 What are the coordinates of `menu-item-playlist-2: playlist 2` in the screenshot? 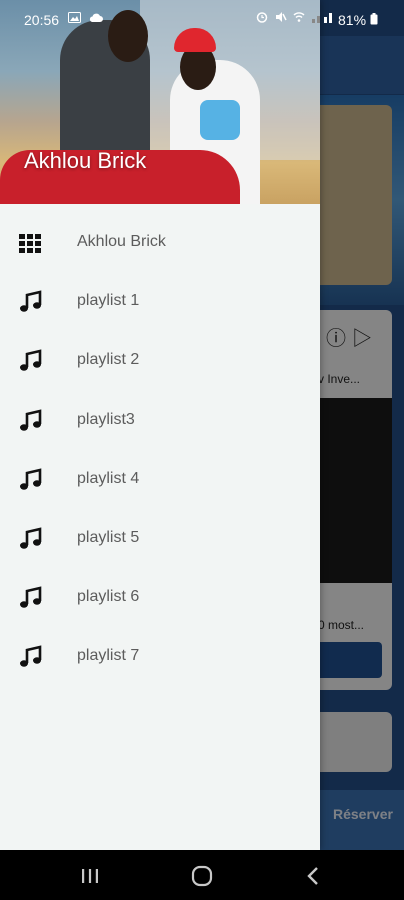 It's located at (160, 360).